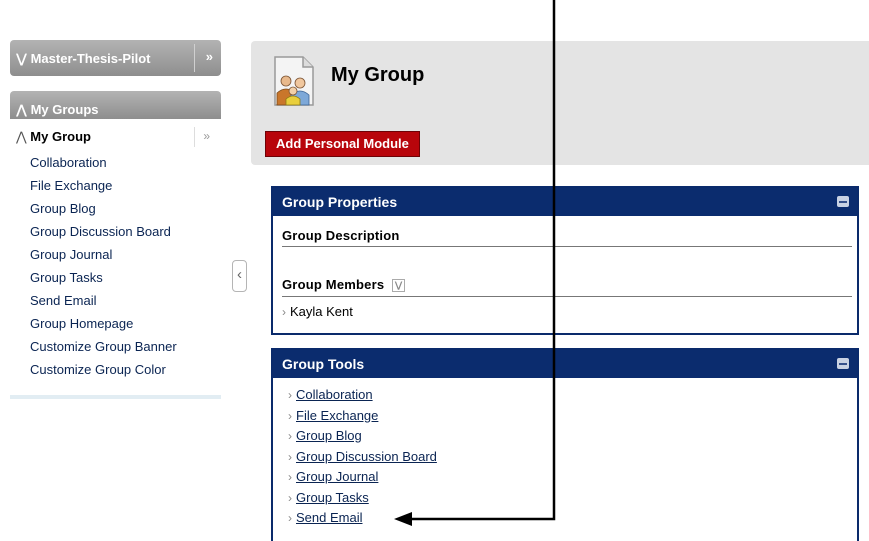  What do you see at coordinates (53, 136) in the screenshot?
I see `my-group-title: ⋀ My Group` at bounding box center [53, 136].